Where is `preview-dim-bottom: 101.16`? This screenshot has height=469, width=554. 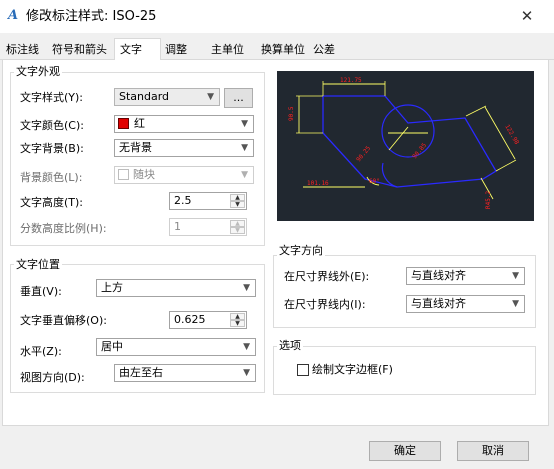 preview-dim-bottom: 101.16 is located at coordinates (318, 183).